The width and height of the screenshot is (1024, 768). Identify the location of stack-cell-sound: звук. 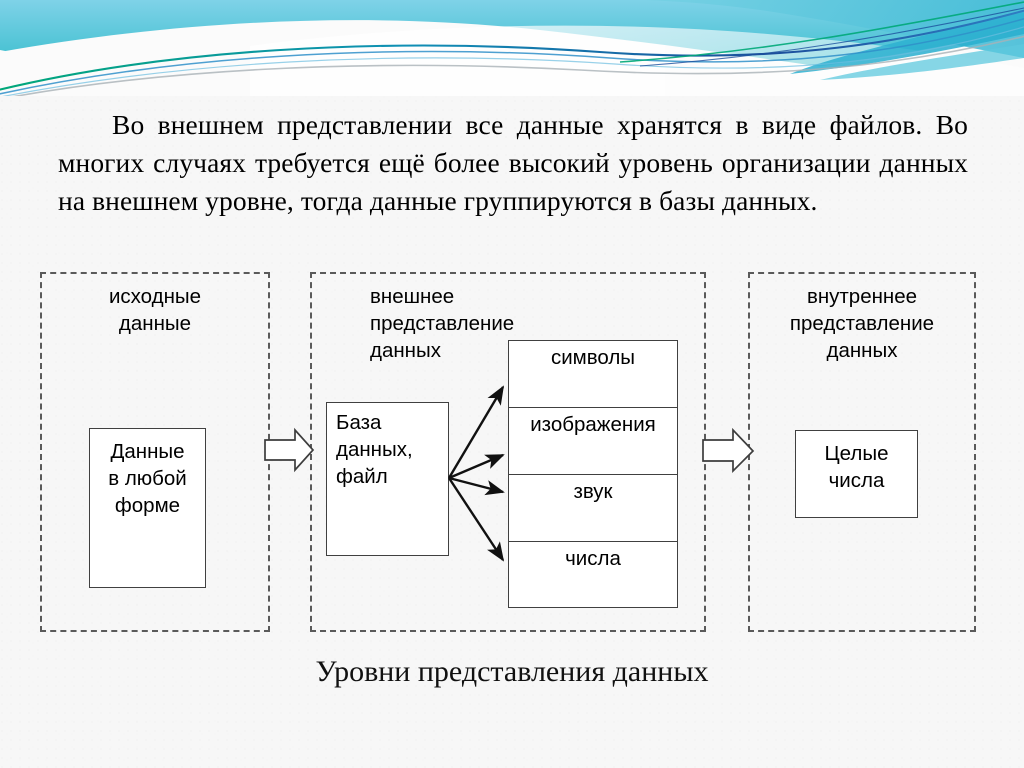
(593, 508).